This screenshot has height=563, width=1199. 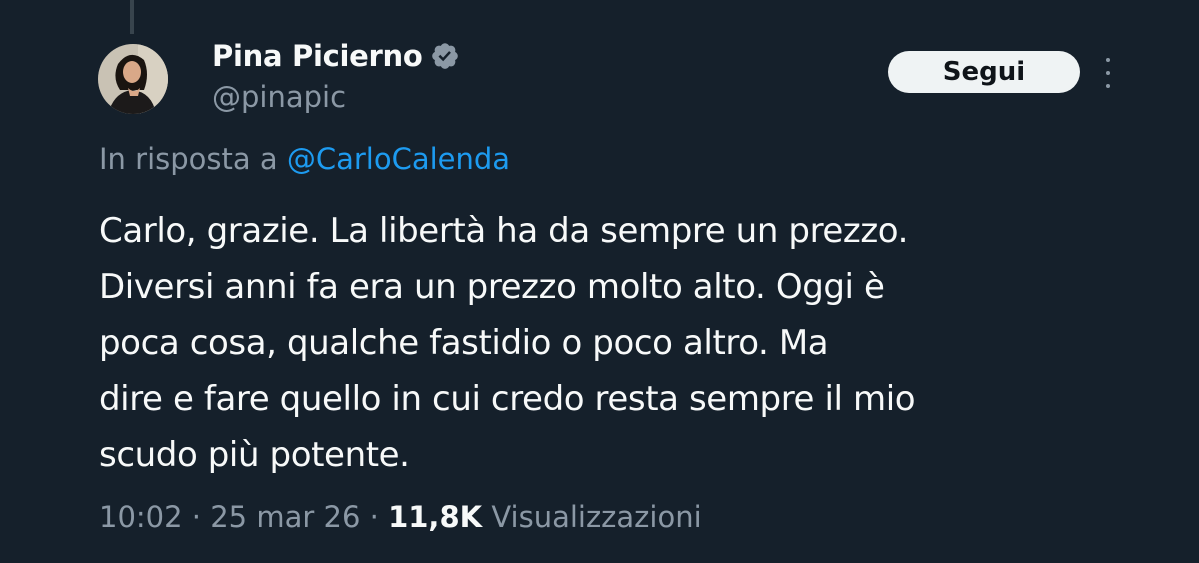 I want to click on tweet-date: 25 mar 26, so click(x=285, y=517).